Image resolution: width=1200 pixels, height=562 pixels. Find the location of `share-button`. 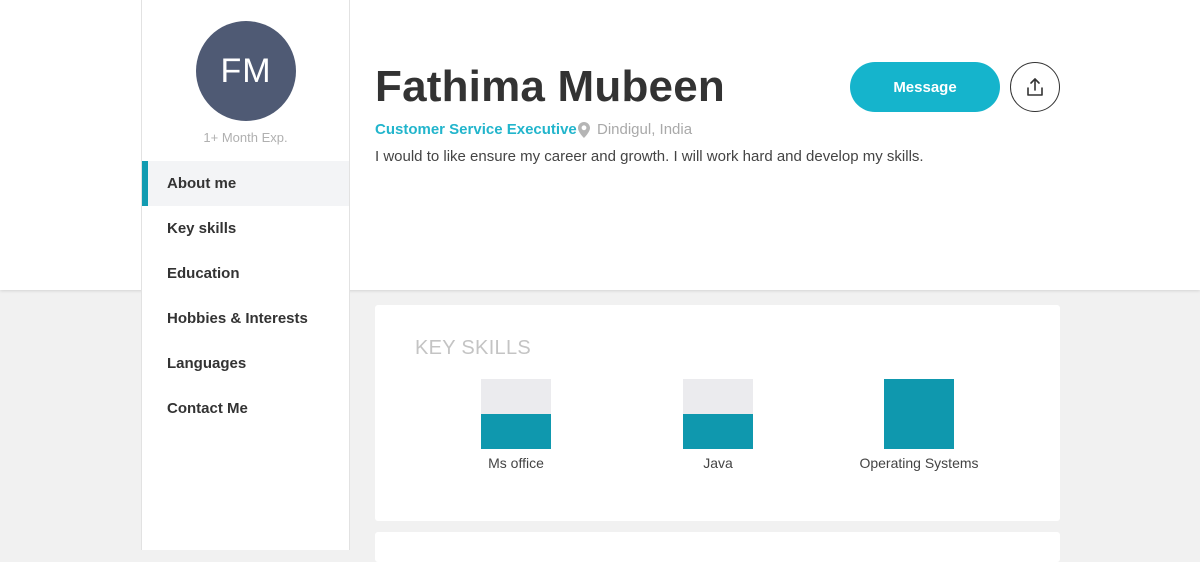

share-button is located at coordinates (1035, 87).